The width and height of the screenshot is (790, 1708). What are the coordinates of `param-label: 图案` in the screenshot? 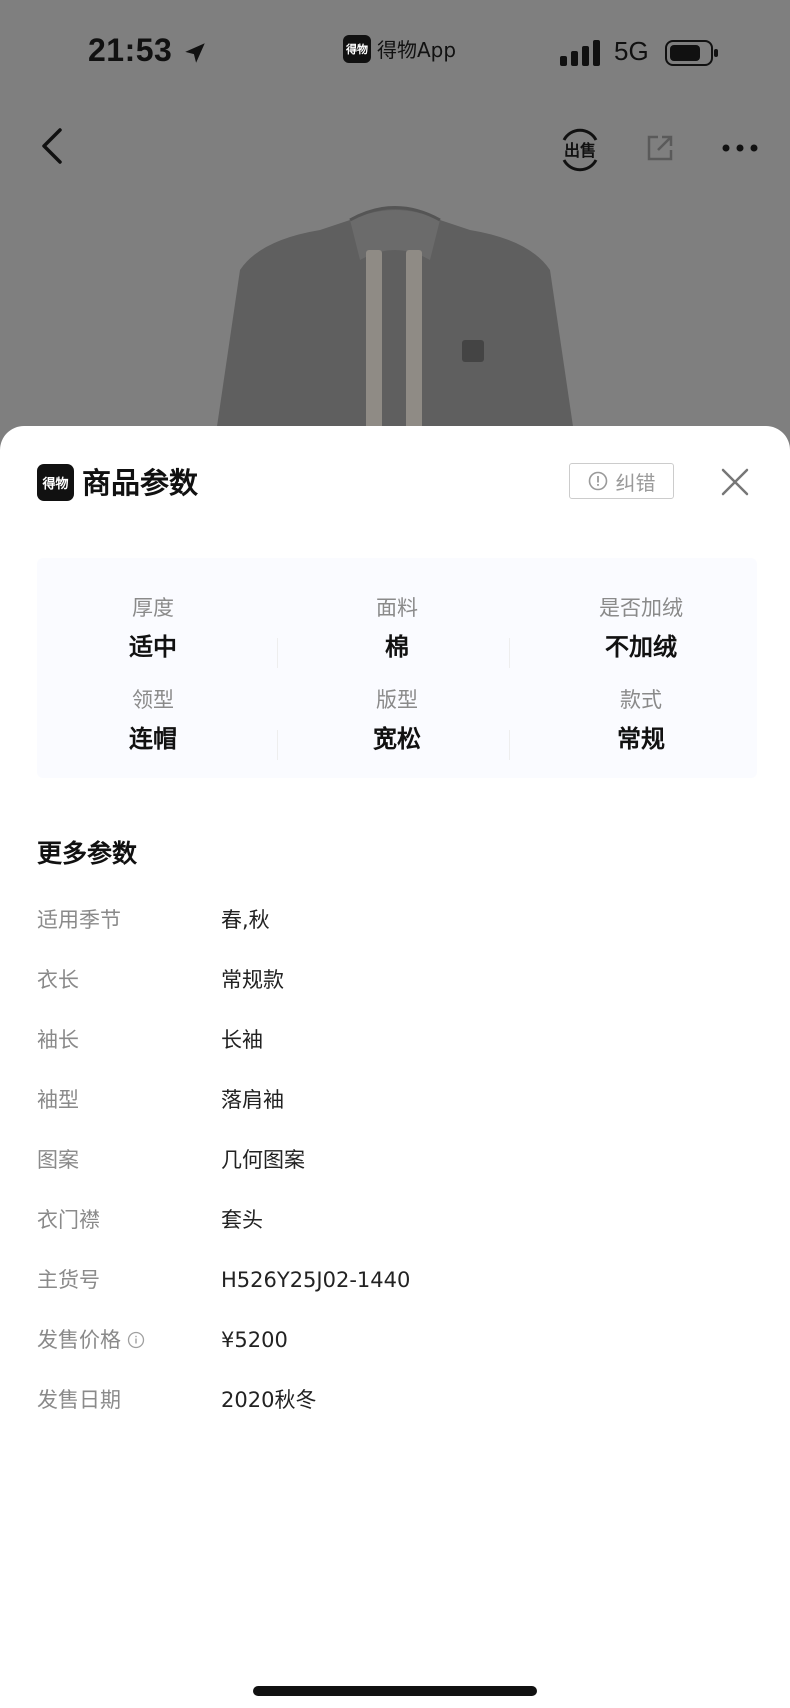 It's located at (58, 1160).